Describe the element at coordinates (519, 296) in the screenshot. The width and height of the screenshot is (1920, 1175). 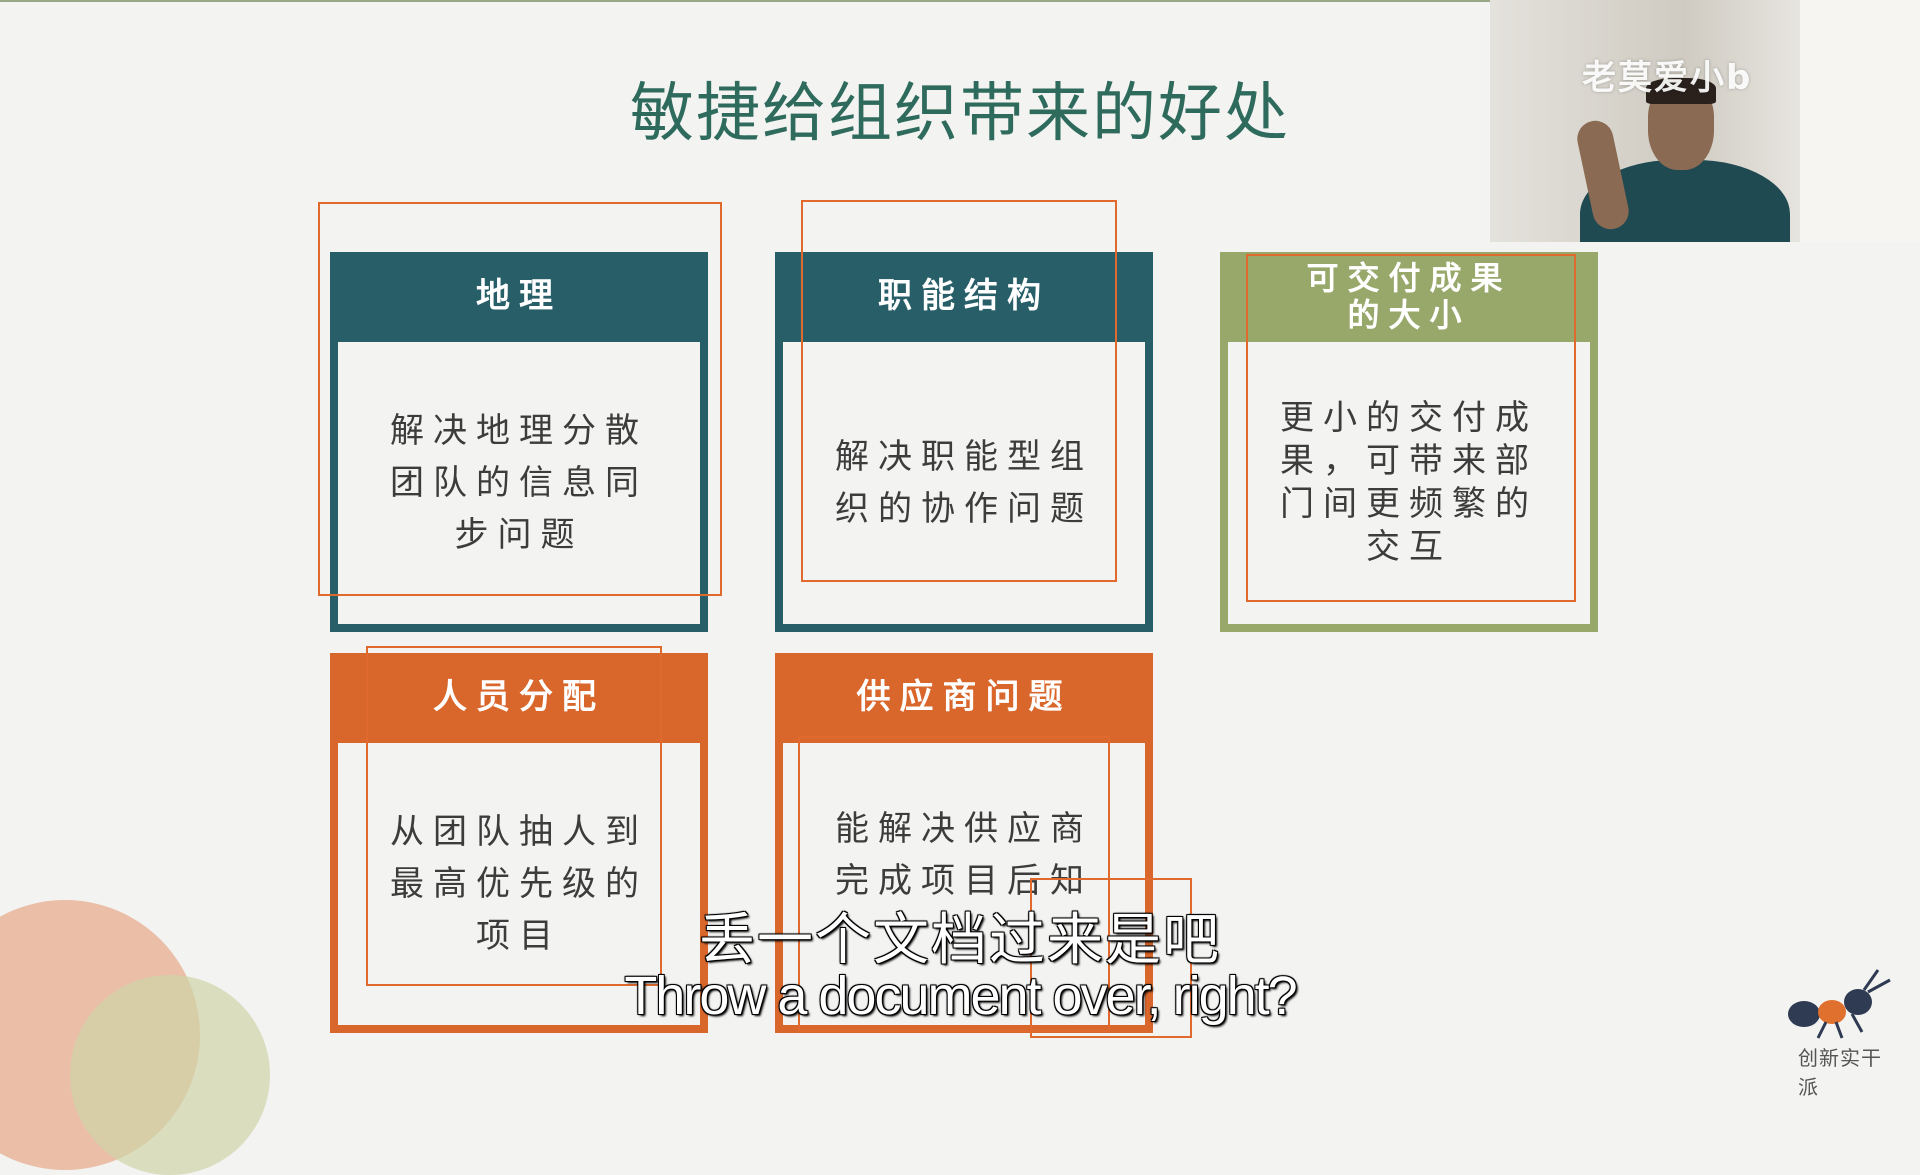
I see `card-heading: 地理` at that location.